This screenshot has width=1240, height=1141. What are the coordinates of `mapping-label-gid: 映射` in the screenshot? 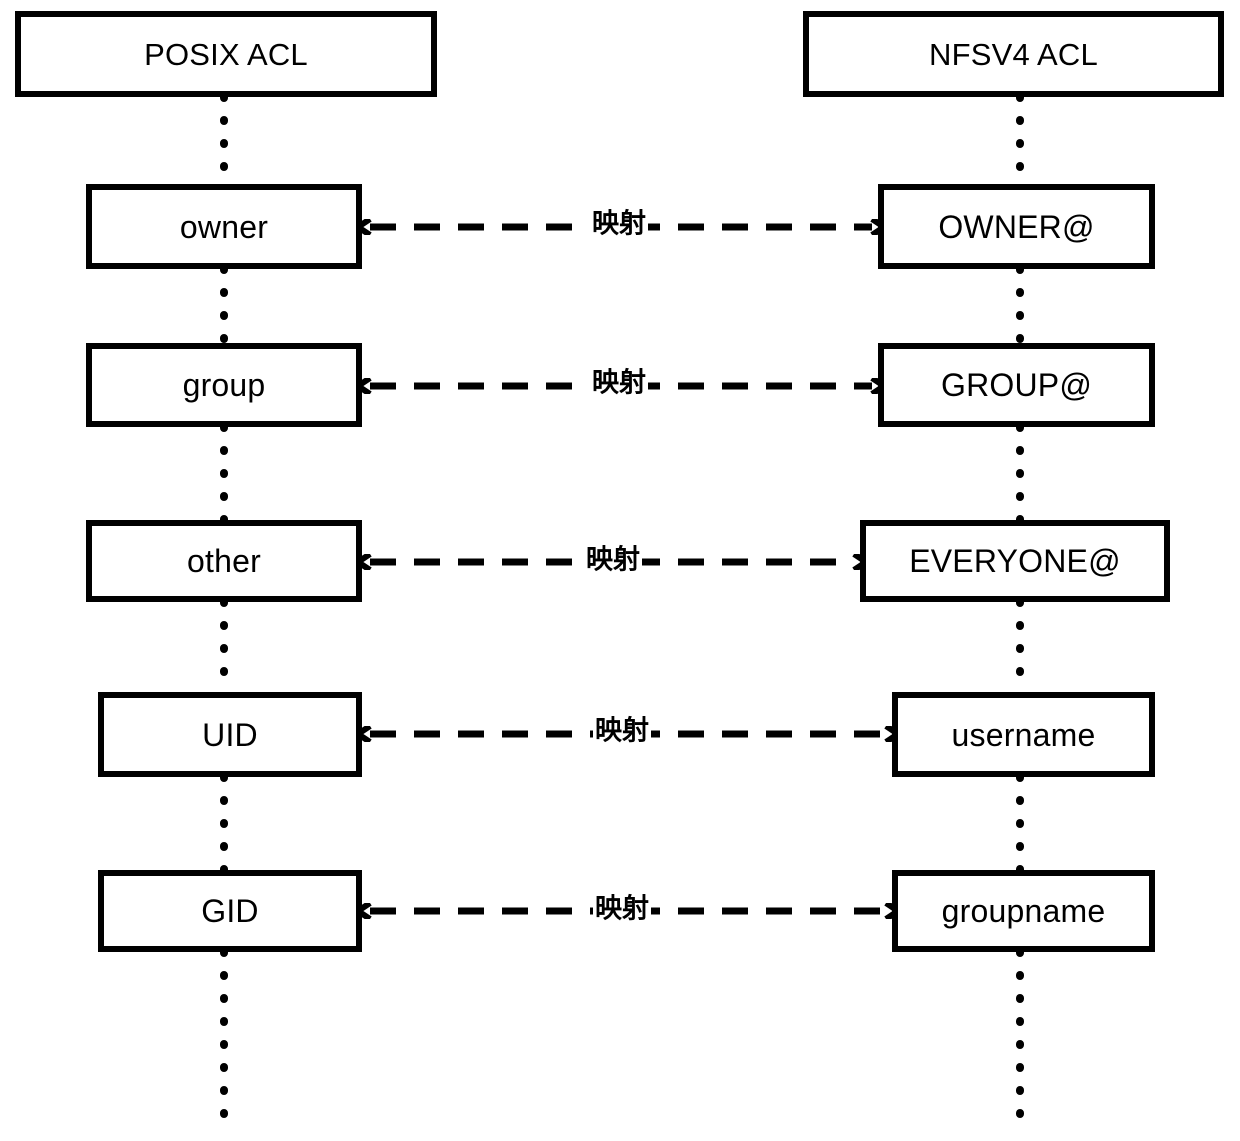 It's located at (622, 909).